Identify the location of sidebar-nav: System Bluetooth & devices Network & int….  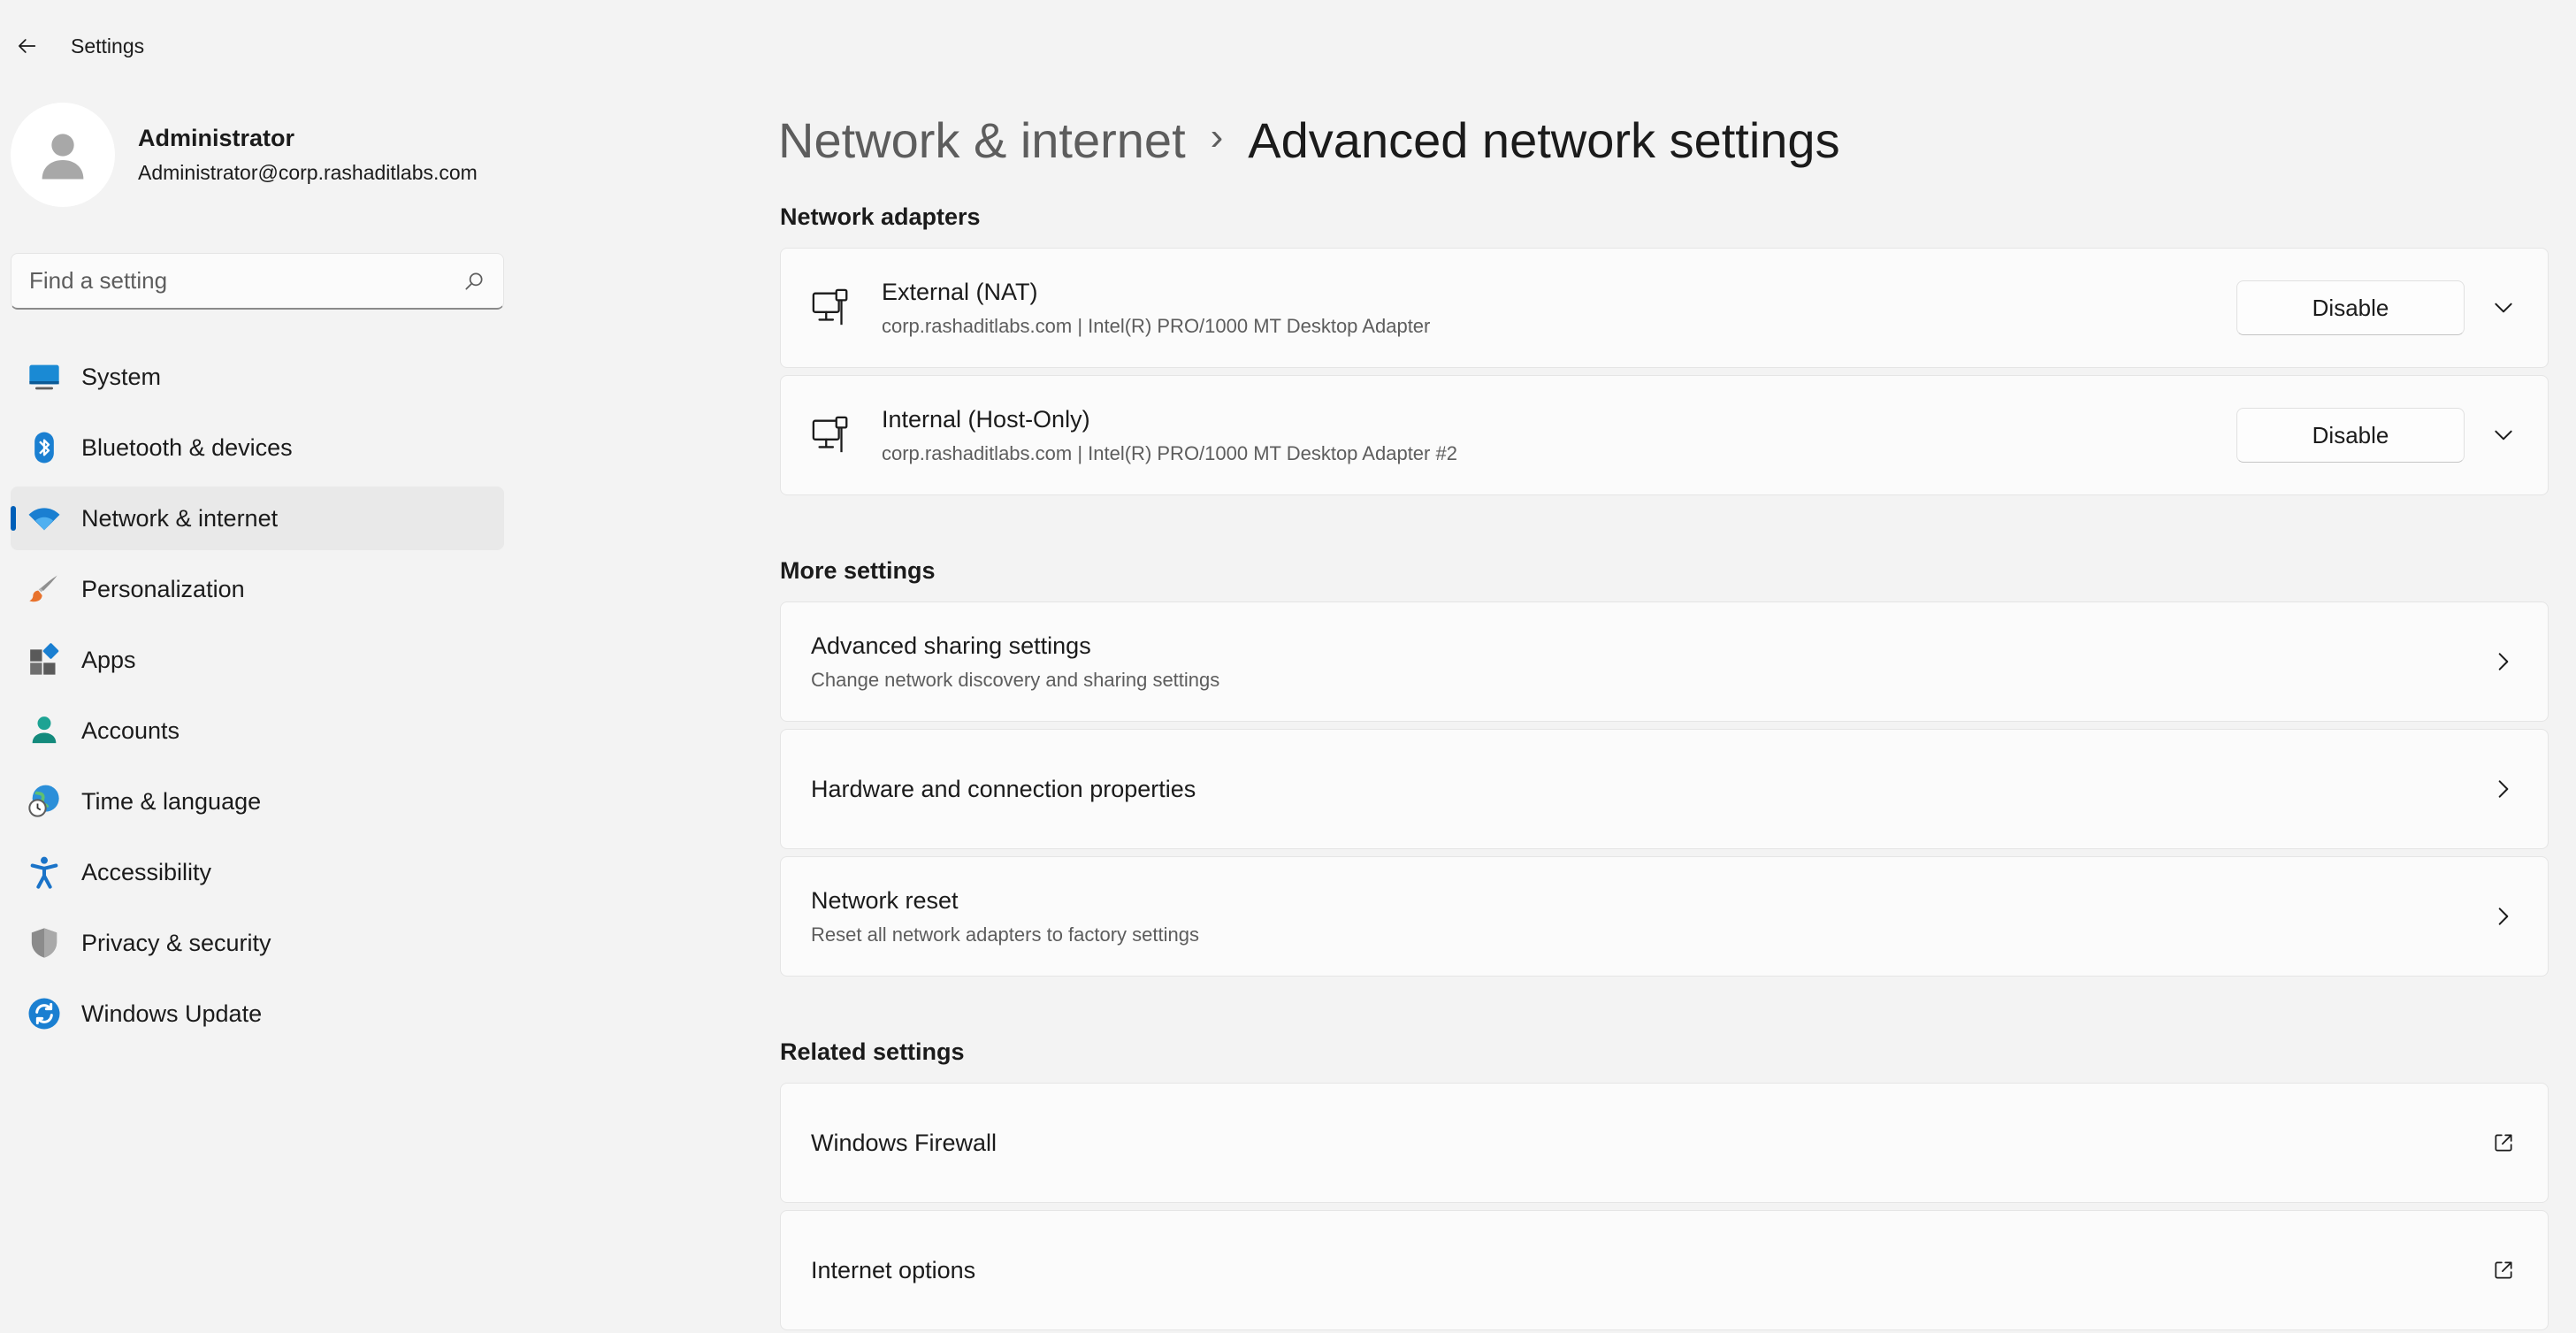
(257, 699).